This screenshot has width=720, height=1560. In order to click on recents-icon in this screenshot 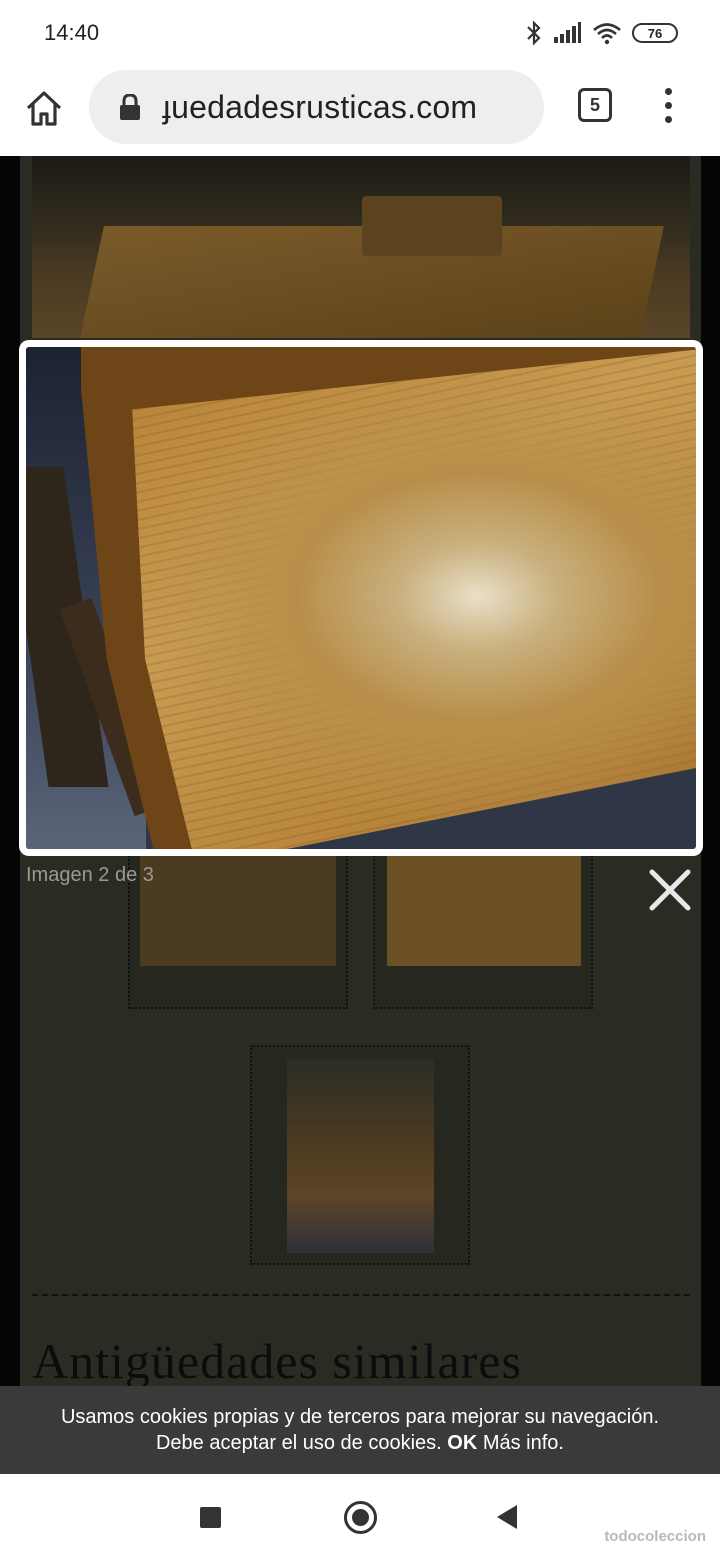, I will do `click(210, 1517)`.